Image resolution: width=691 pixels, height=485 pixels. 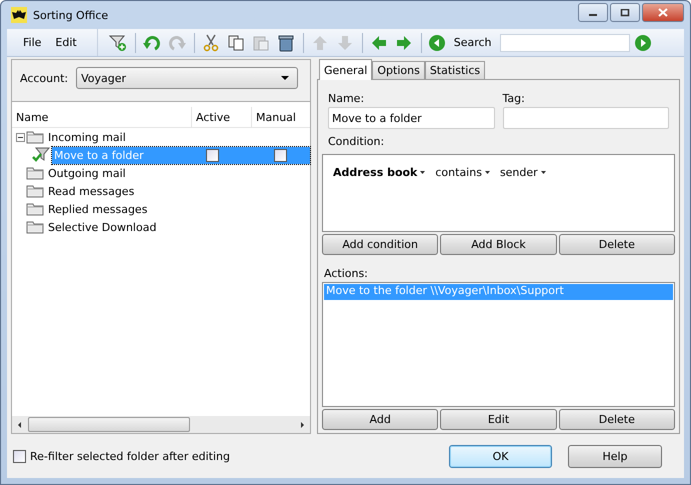 What do you see at coordinates (20, 424) in the screenshot?
I see `scroll-left-icon` at bounding box center [20, 424].